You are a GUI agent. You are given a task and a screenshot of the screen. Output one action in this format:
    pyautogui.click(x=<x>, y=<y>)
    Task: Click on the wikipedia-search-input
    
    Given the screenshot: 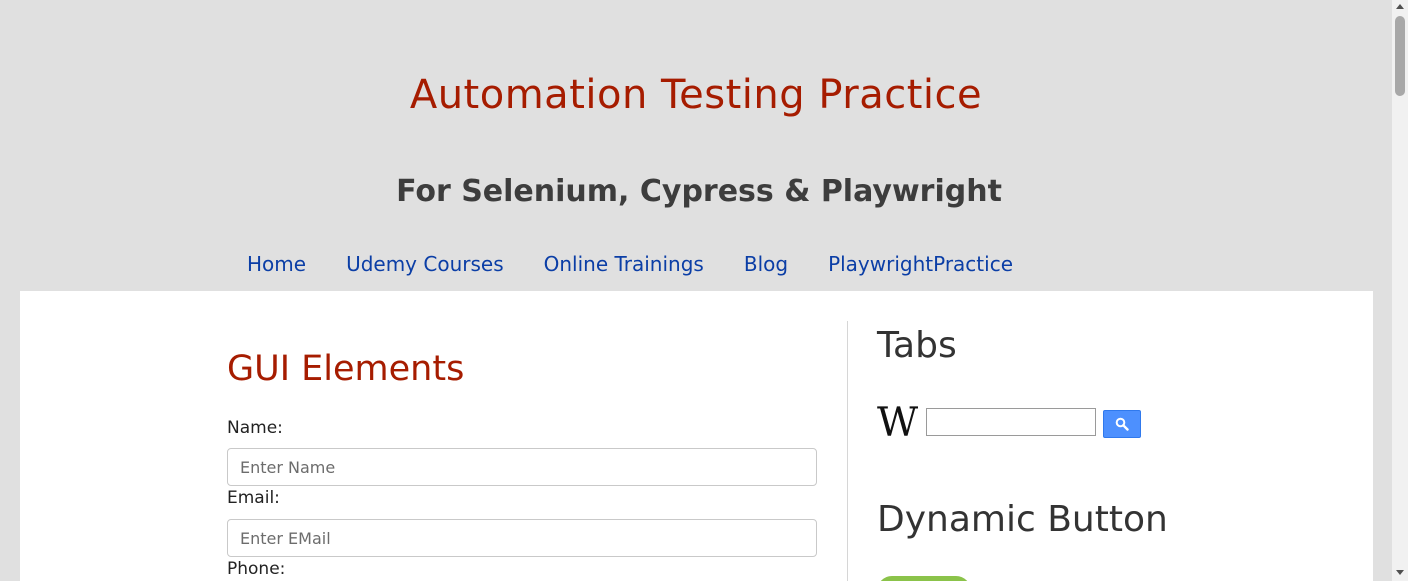 What is the action you would take?
    pyautogui.click(x=1011, y=422)
    